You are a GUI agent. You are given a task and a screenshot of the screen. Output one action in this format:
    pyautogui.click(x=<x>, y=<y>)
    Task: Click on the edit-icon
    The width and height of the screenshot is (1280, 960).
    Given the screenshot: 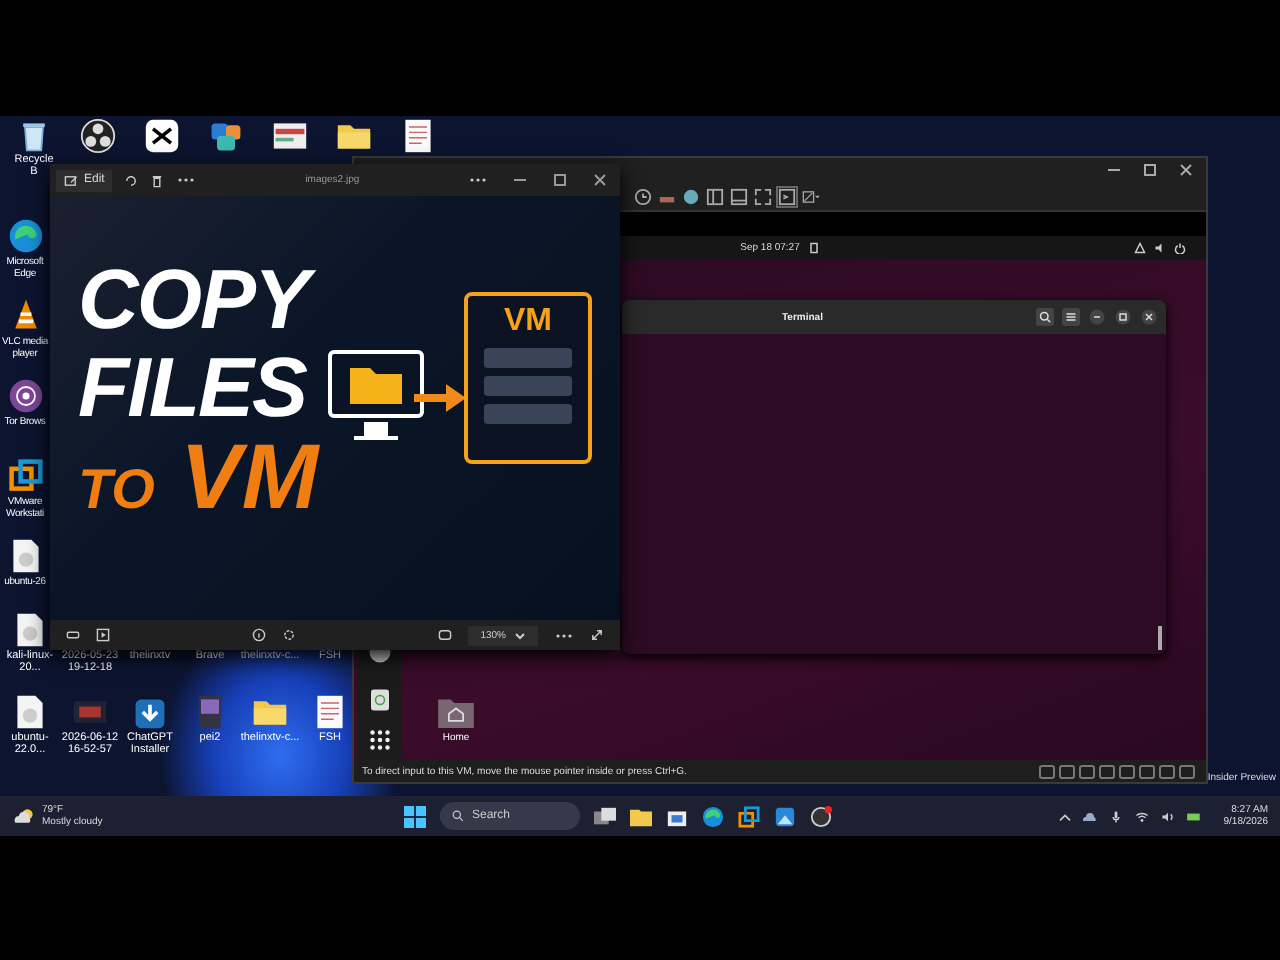 What is the action you would take?
    pyautogui.click(x=71, y=180)
    